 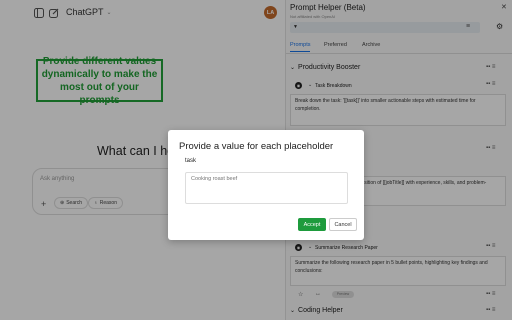 I want to click on task-value-input, so click(x=266, y=188).